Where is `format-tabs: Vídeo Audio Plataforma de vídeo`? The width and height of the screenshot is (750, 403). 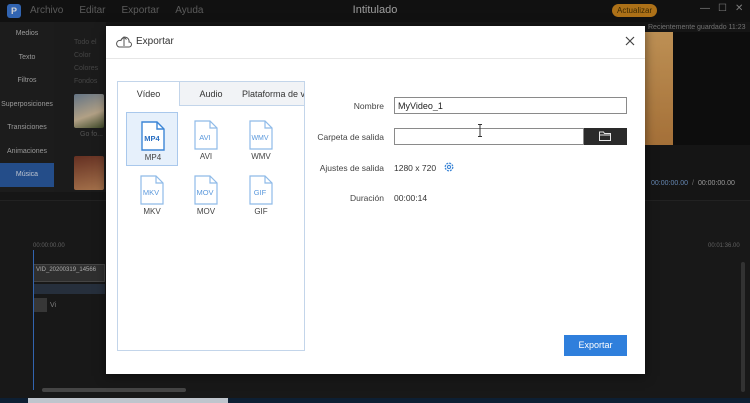 format-tabs: Vídeo Audio Plataforma de vídeo is located at coordinates (211, 94).